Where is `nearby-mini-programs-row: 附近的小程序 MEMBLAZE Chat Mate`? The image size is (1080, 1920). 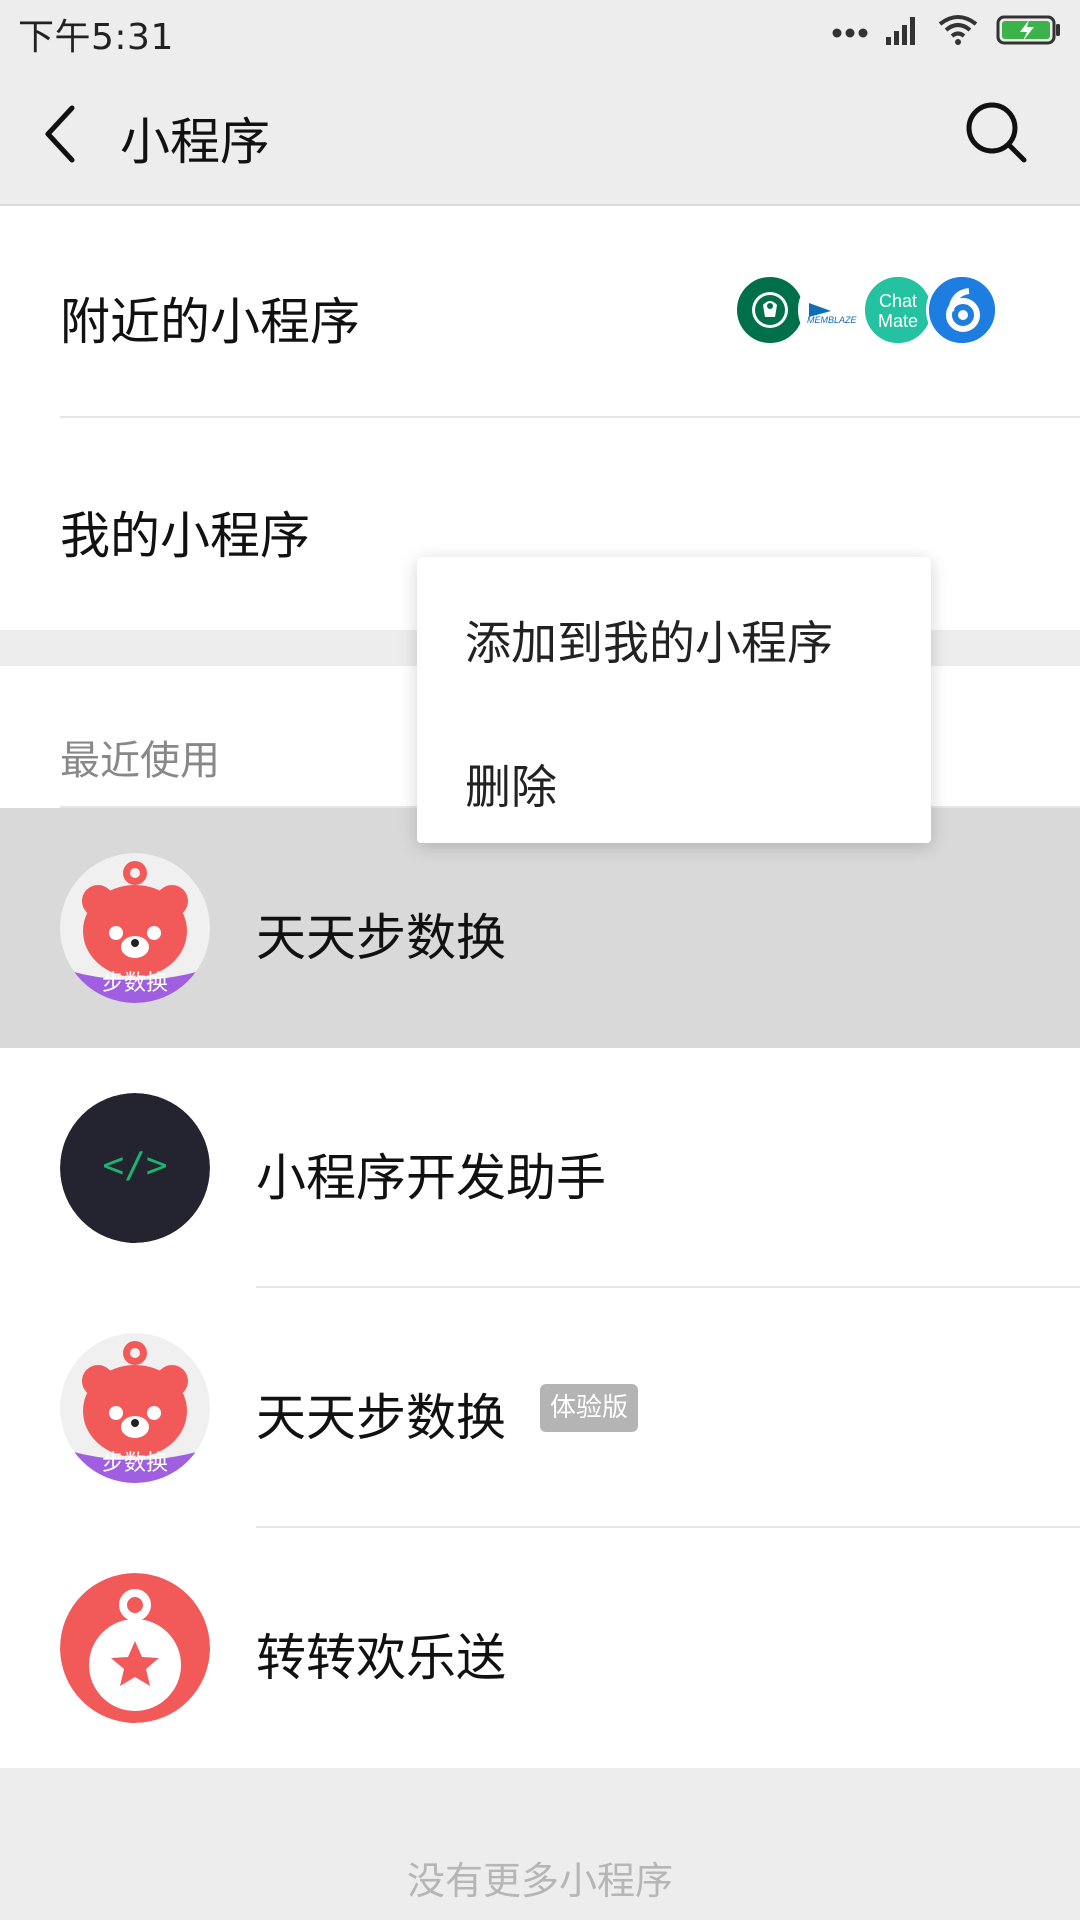
nearby-mini-programs-row: 附近的小程序 MEMBLAZE Chat Mate is located at coordinates (540, 311).